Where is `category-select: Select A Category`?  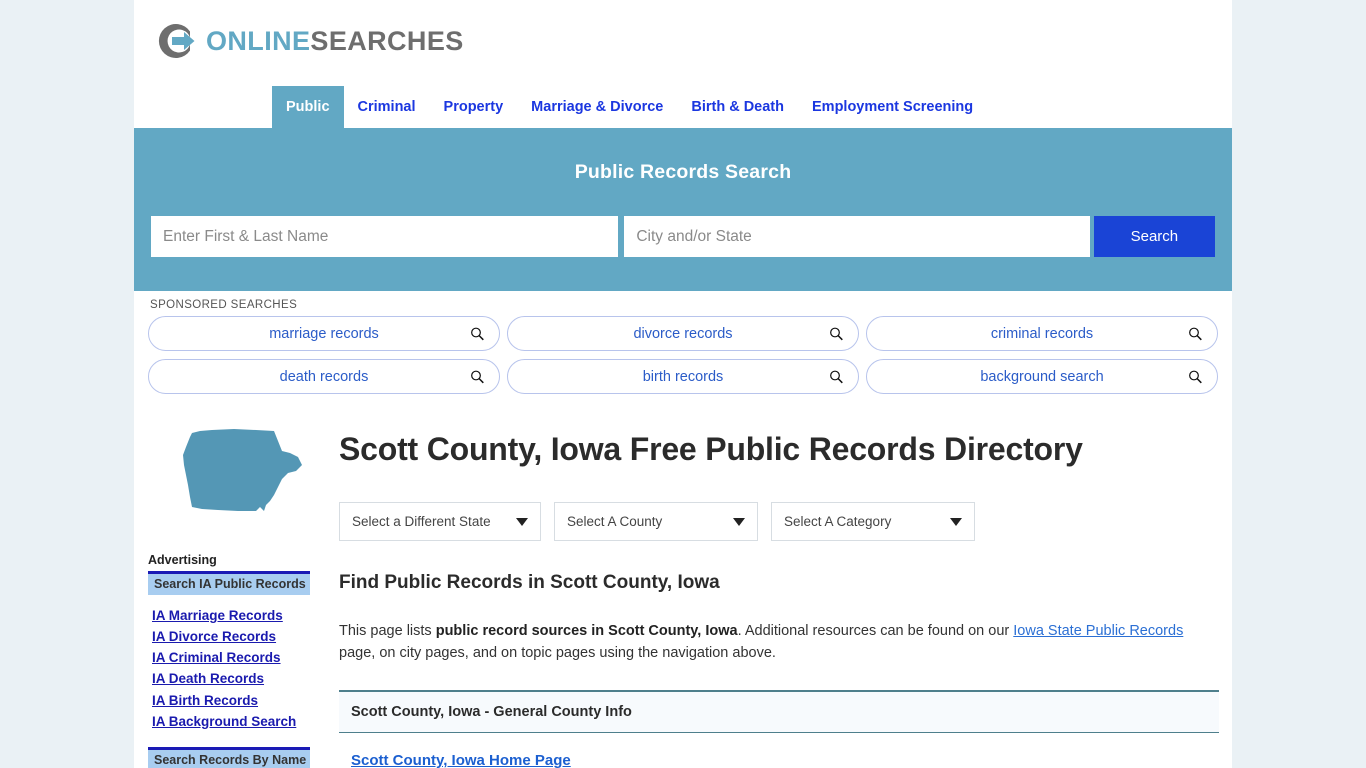 category-select: Select A Category is located at coordinates (873, 521).